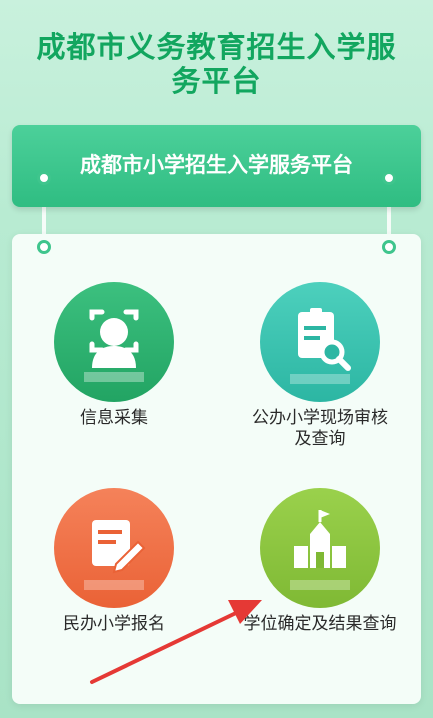 The height and width of the screenshot is (718, 433). I want to click on document-search-icon, so click(320, 342).